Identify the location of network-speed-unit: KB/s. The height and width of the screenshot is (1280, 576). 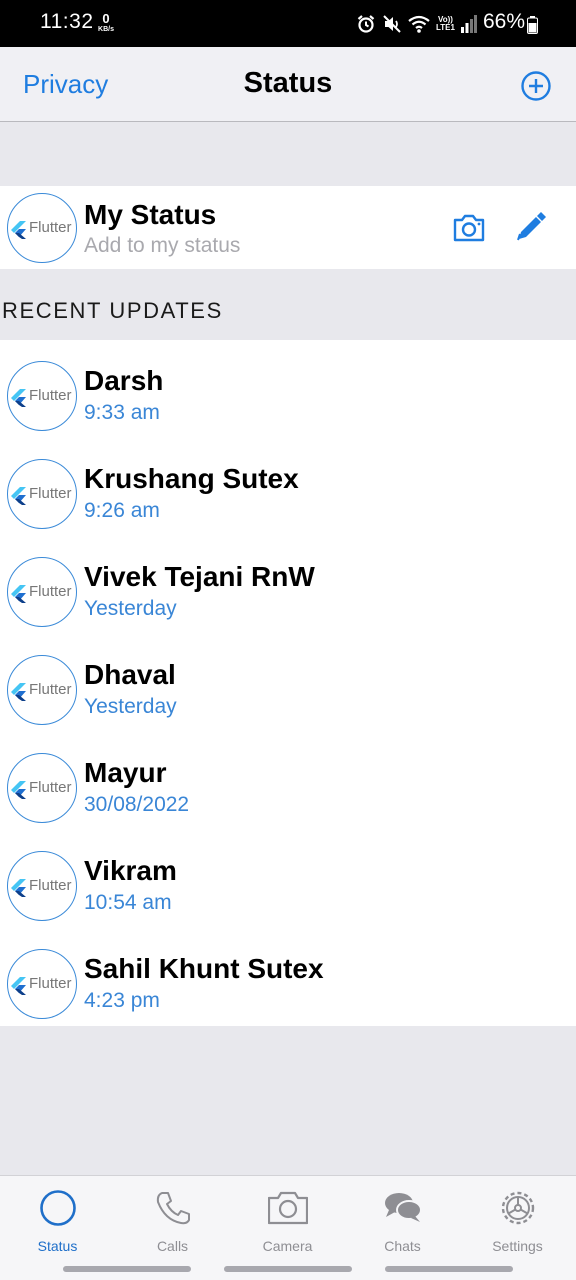
(106, 29).